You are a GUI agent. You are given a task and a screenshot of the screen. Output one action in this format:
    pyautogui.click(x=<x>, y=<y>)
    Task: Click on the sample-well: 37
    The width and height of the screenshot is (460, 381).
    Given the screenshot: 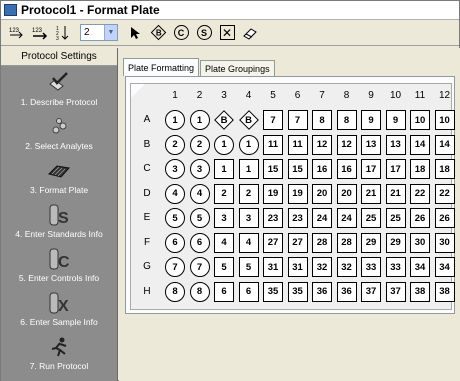 What is the action you would take?
    pyautogui.click(x=371, y=291)
    